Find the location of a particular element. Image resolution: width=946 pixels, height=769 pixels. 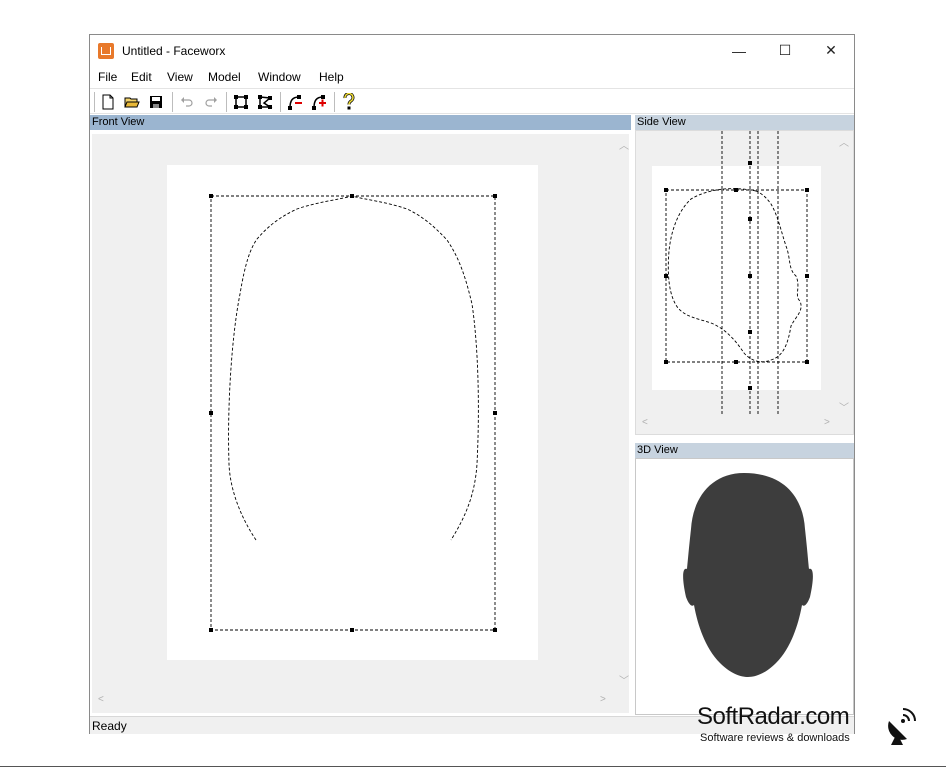

window-title: Untitled - Faceworx is located at coordinates (174, 51).